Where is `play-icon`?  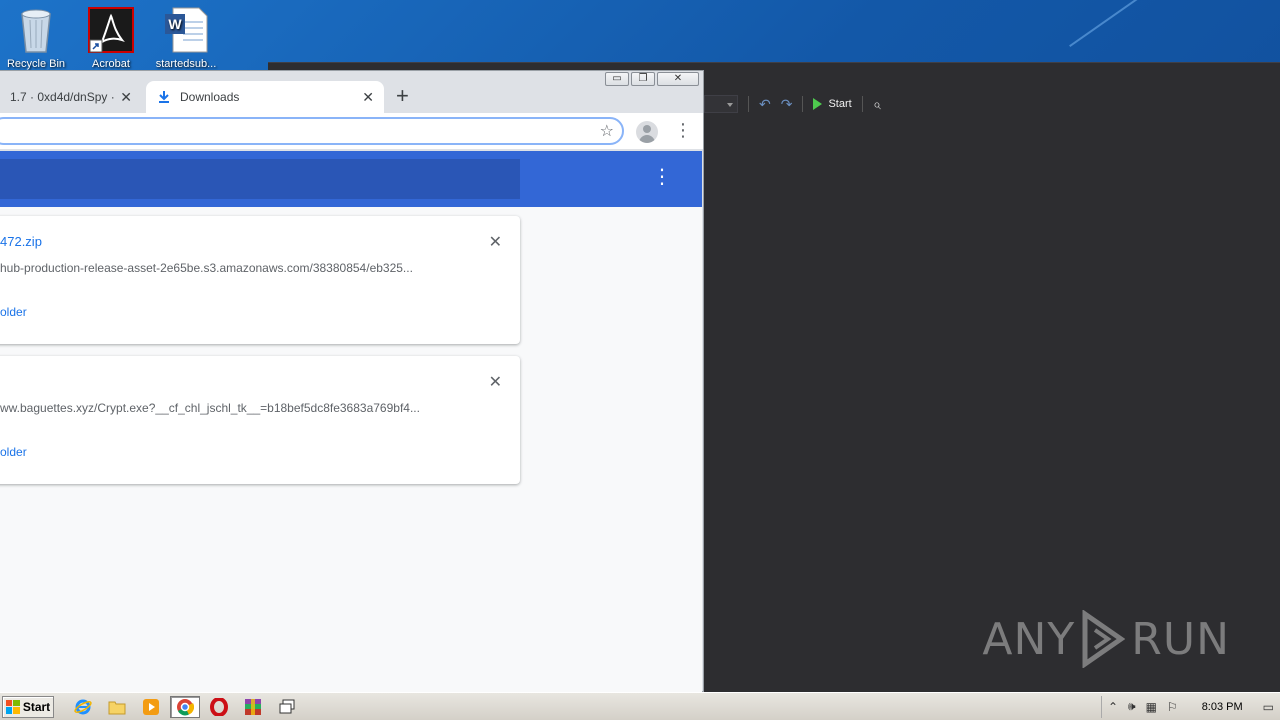
play-icon is located at coordinates (818, 104).